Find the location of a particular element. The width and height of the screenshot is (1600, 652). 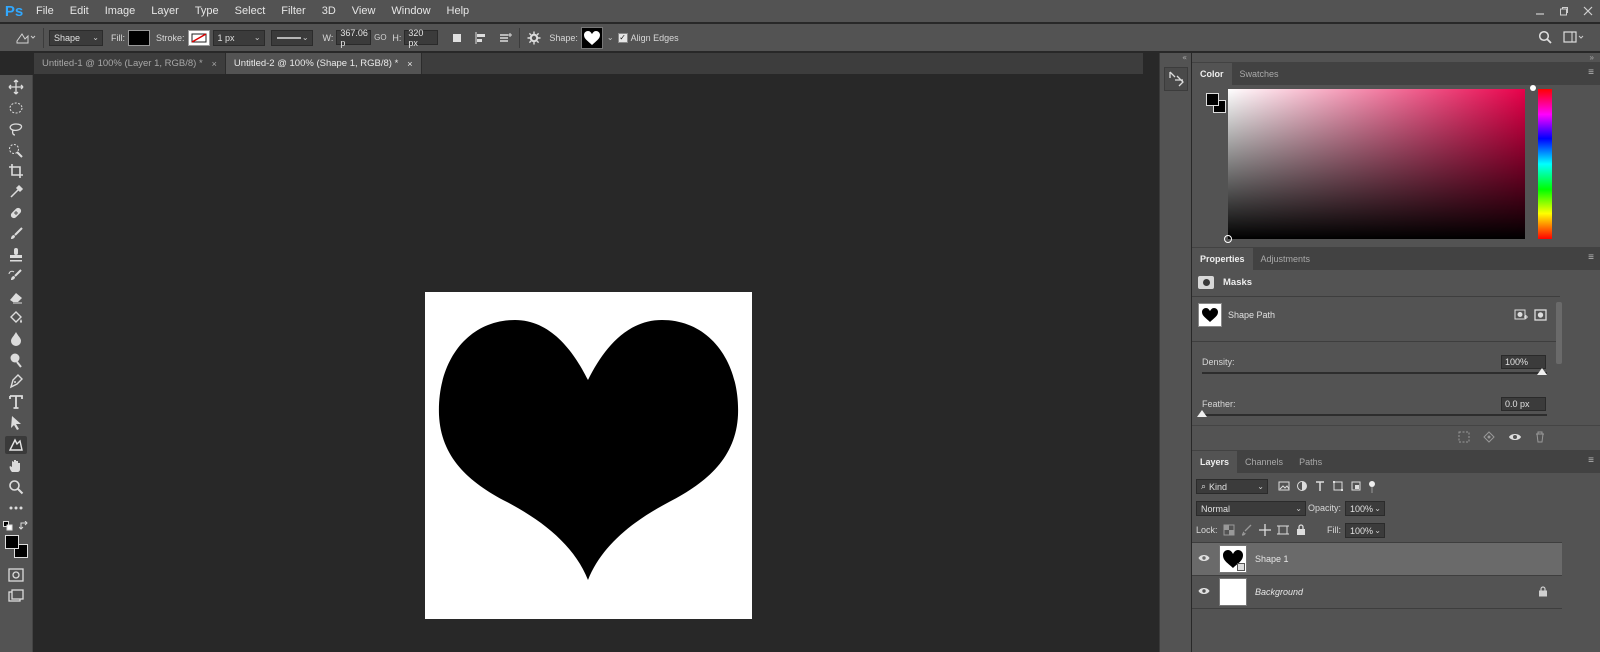

blur-tool-icon is located at coordinates (16, 339).